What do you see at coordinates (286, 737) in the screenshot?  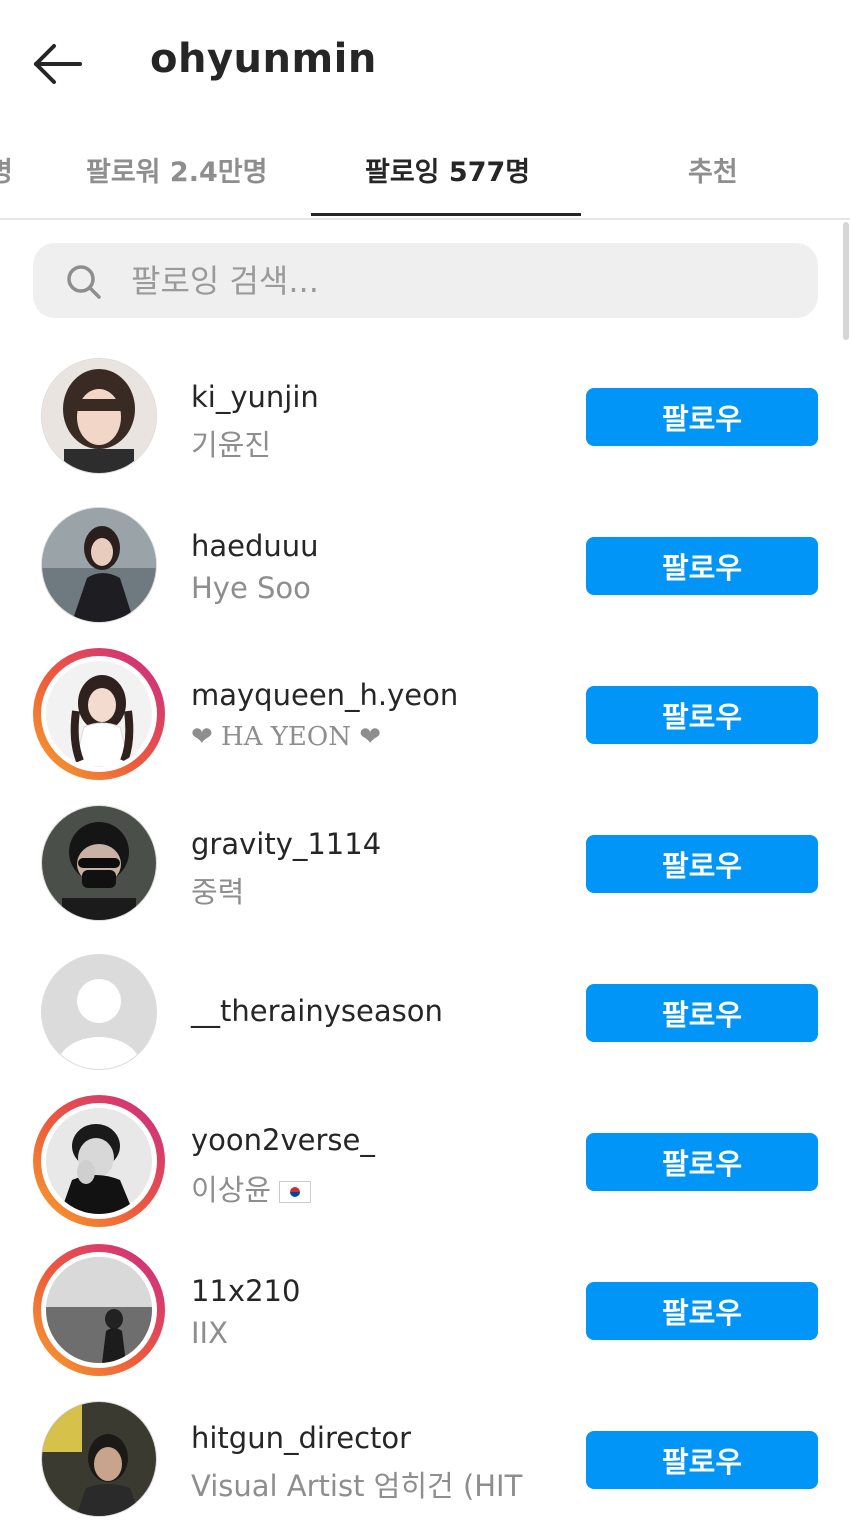 I see `display-name: ❤ HA YEON ❤` at bounding box center [286, 737].